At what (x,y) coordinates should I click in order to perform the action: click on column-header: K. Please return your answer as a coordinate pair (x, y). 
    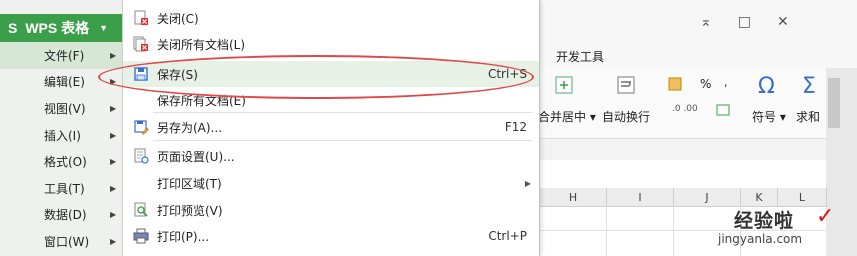
    Looking at the image, I should click on (759, 197).